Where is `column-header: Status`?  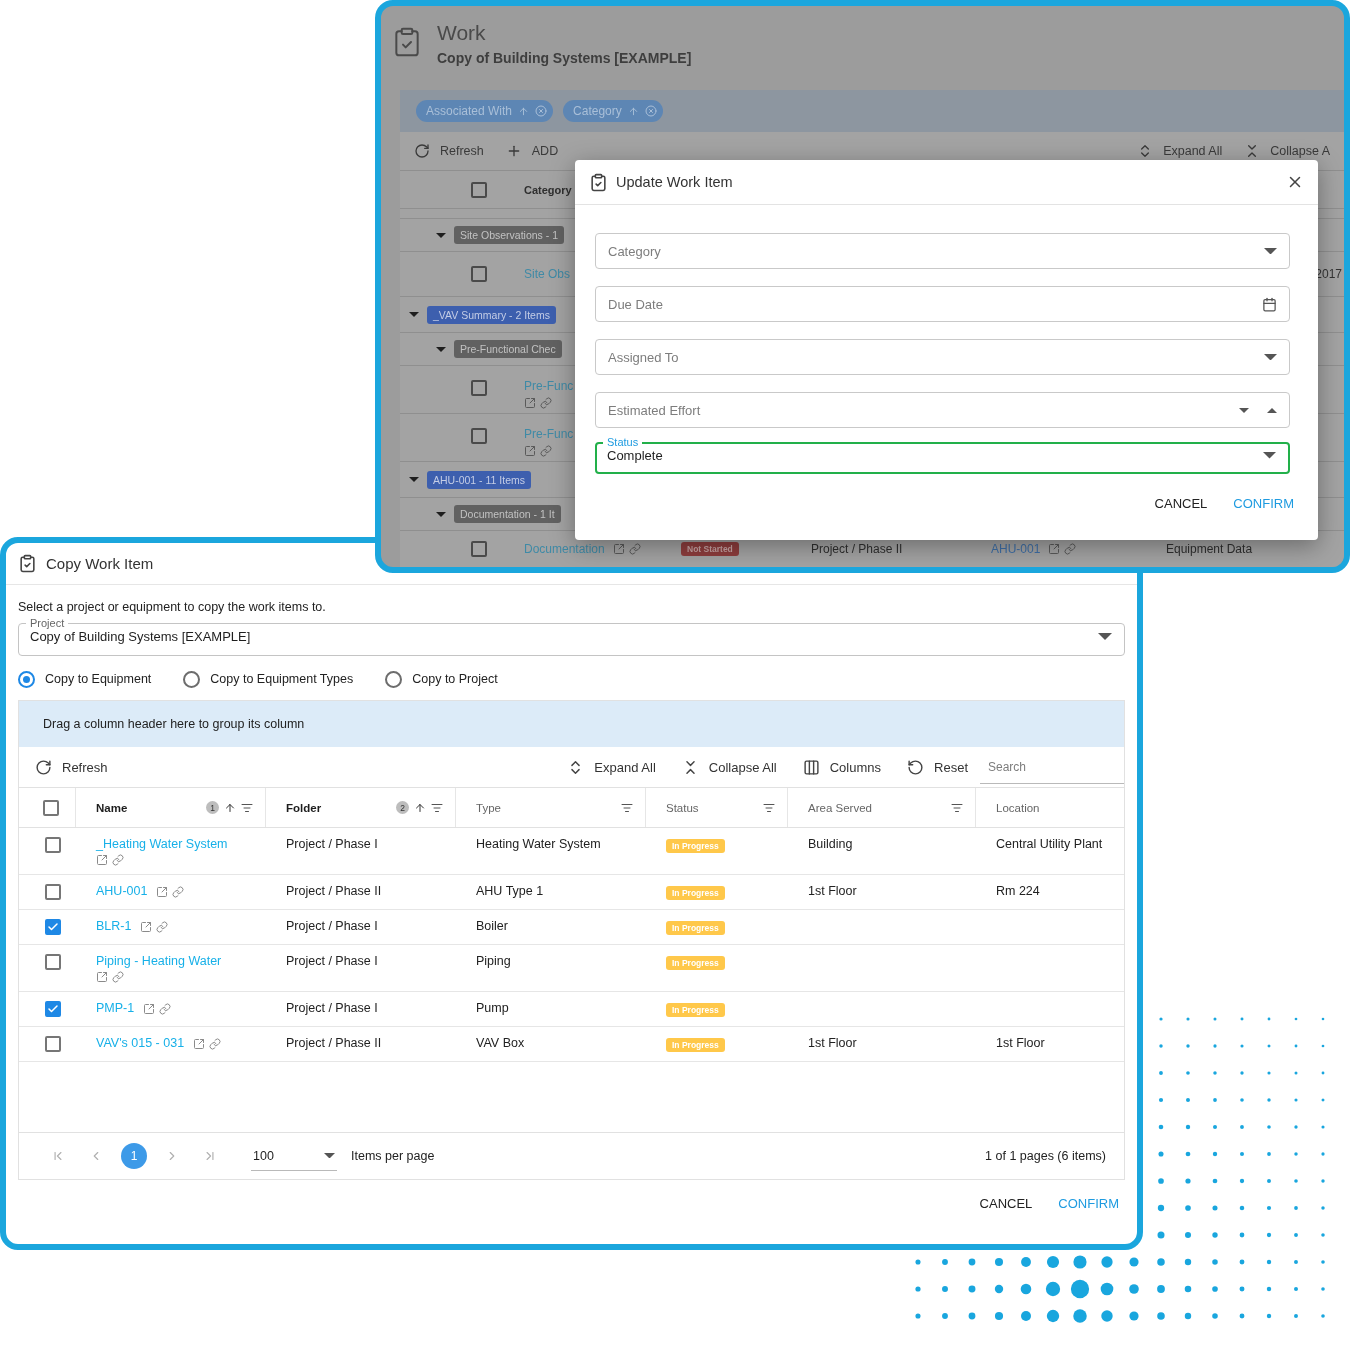
column-header: Status is located at coordinates (682, 807).